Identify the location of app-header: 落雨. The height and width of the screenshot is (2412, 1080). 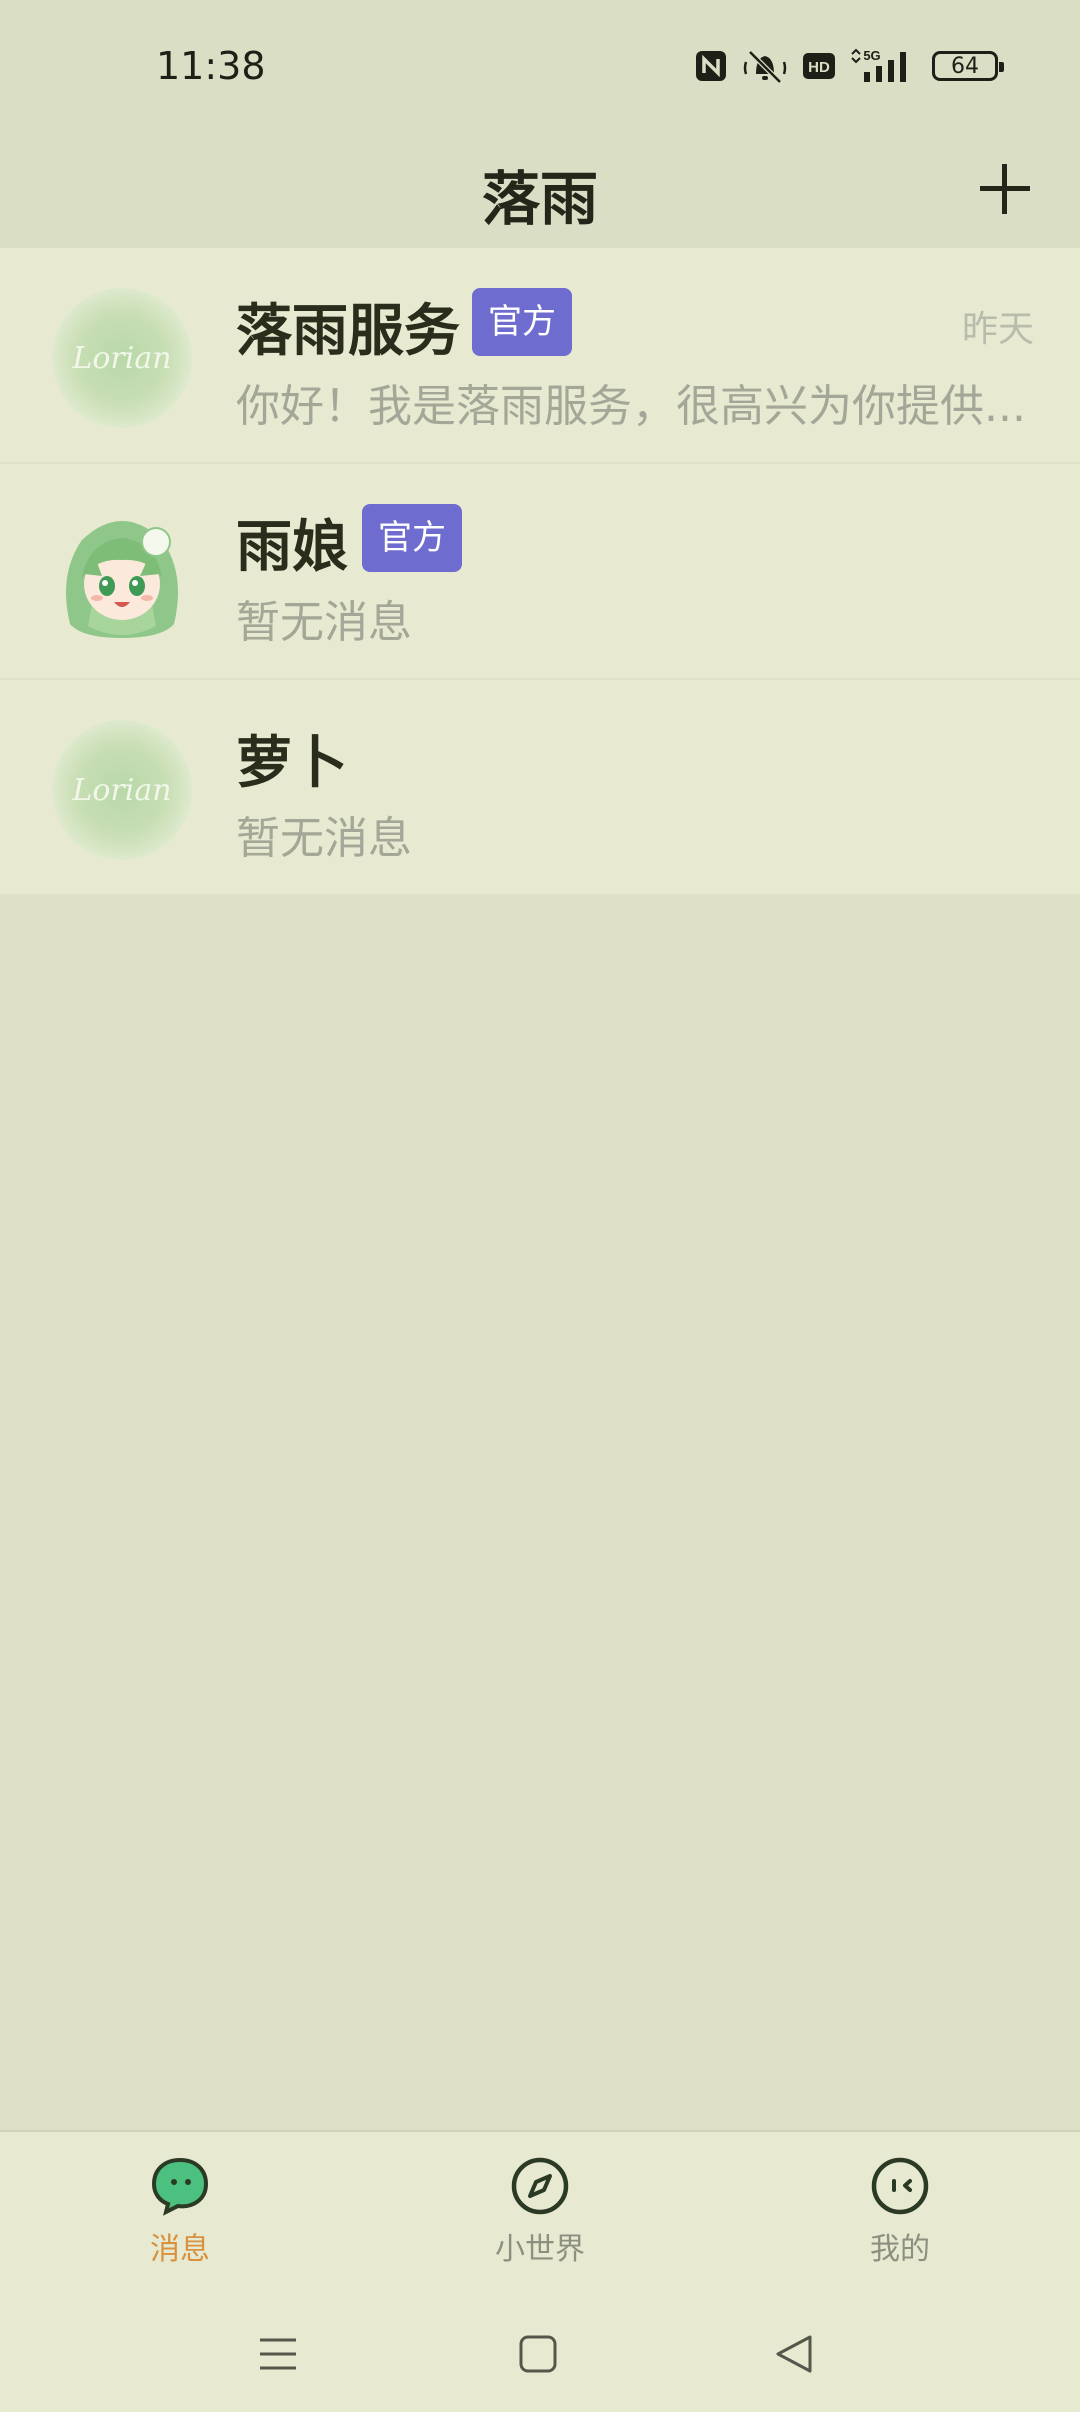
(540, 189).